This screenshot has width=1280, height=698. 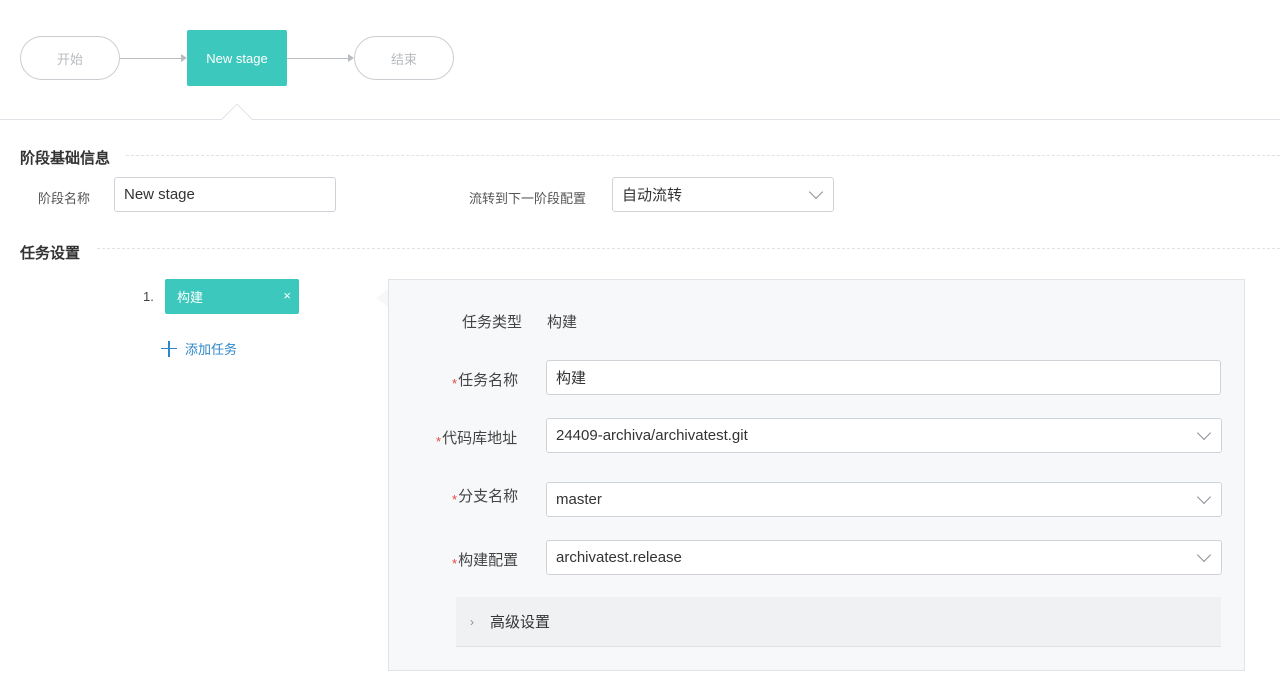 I want to click on repo-select-value: 24409-archiva/archivatest.git, so click(x=652, y=435).